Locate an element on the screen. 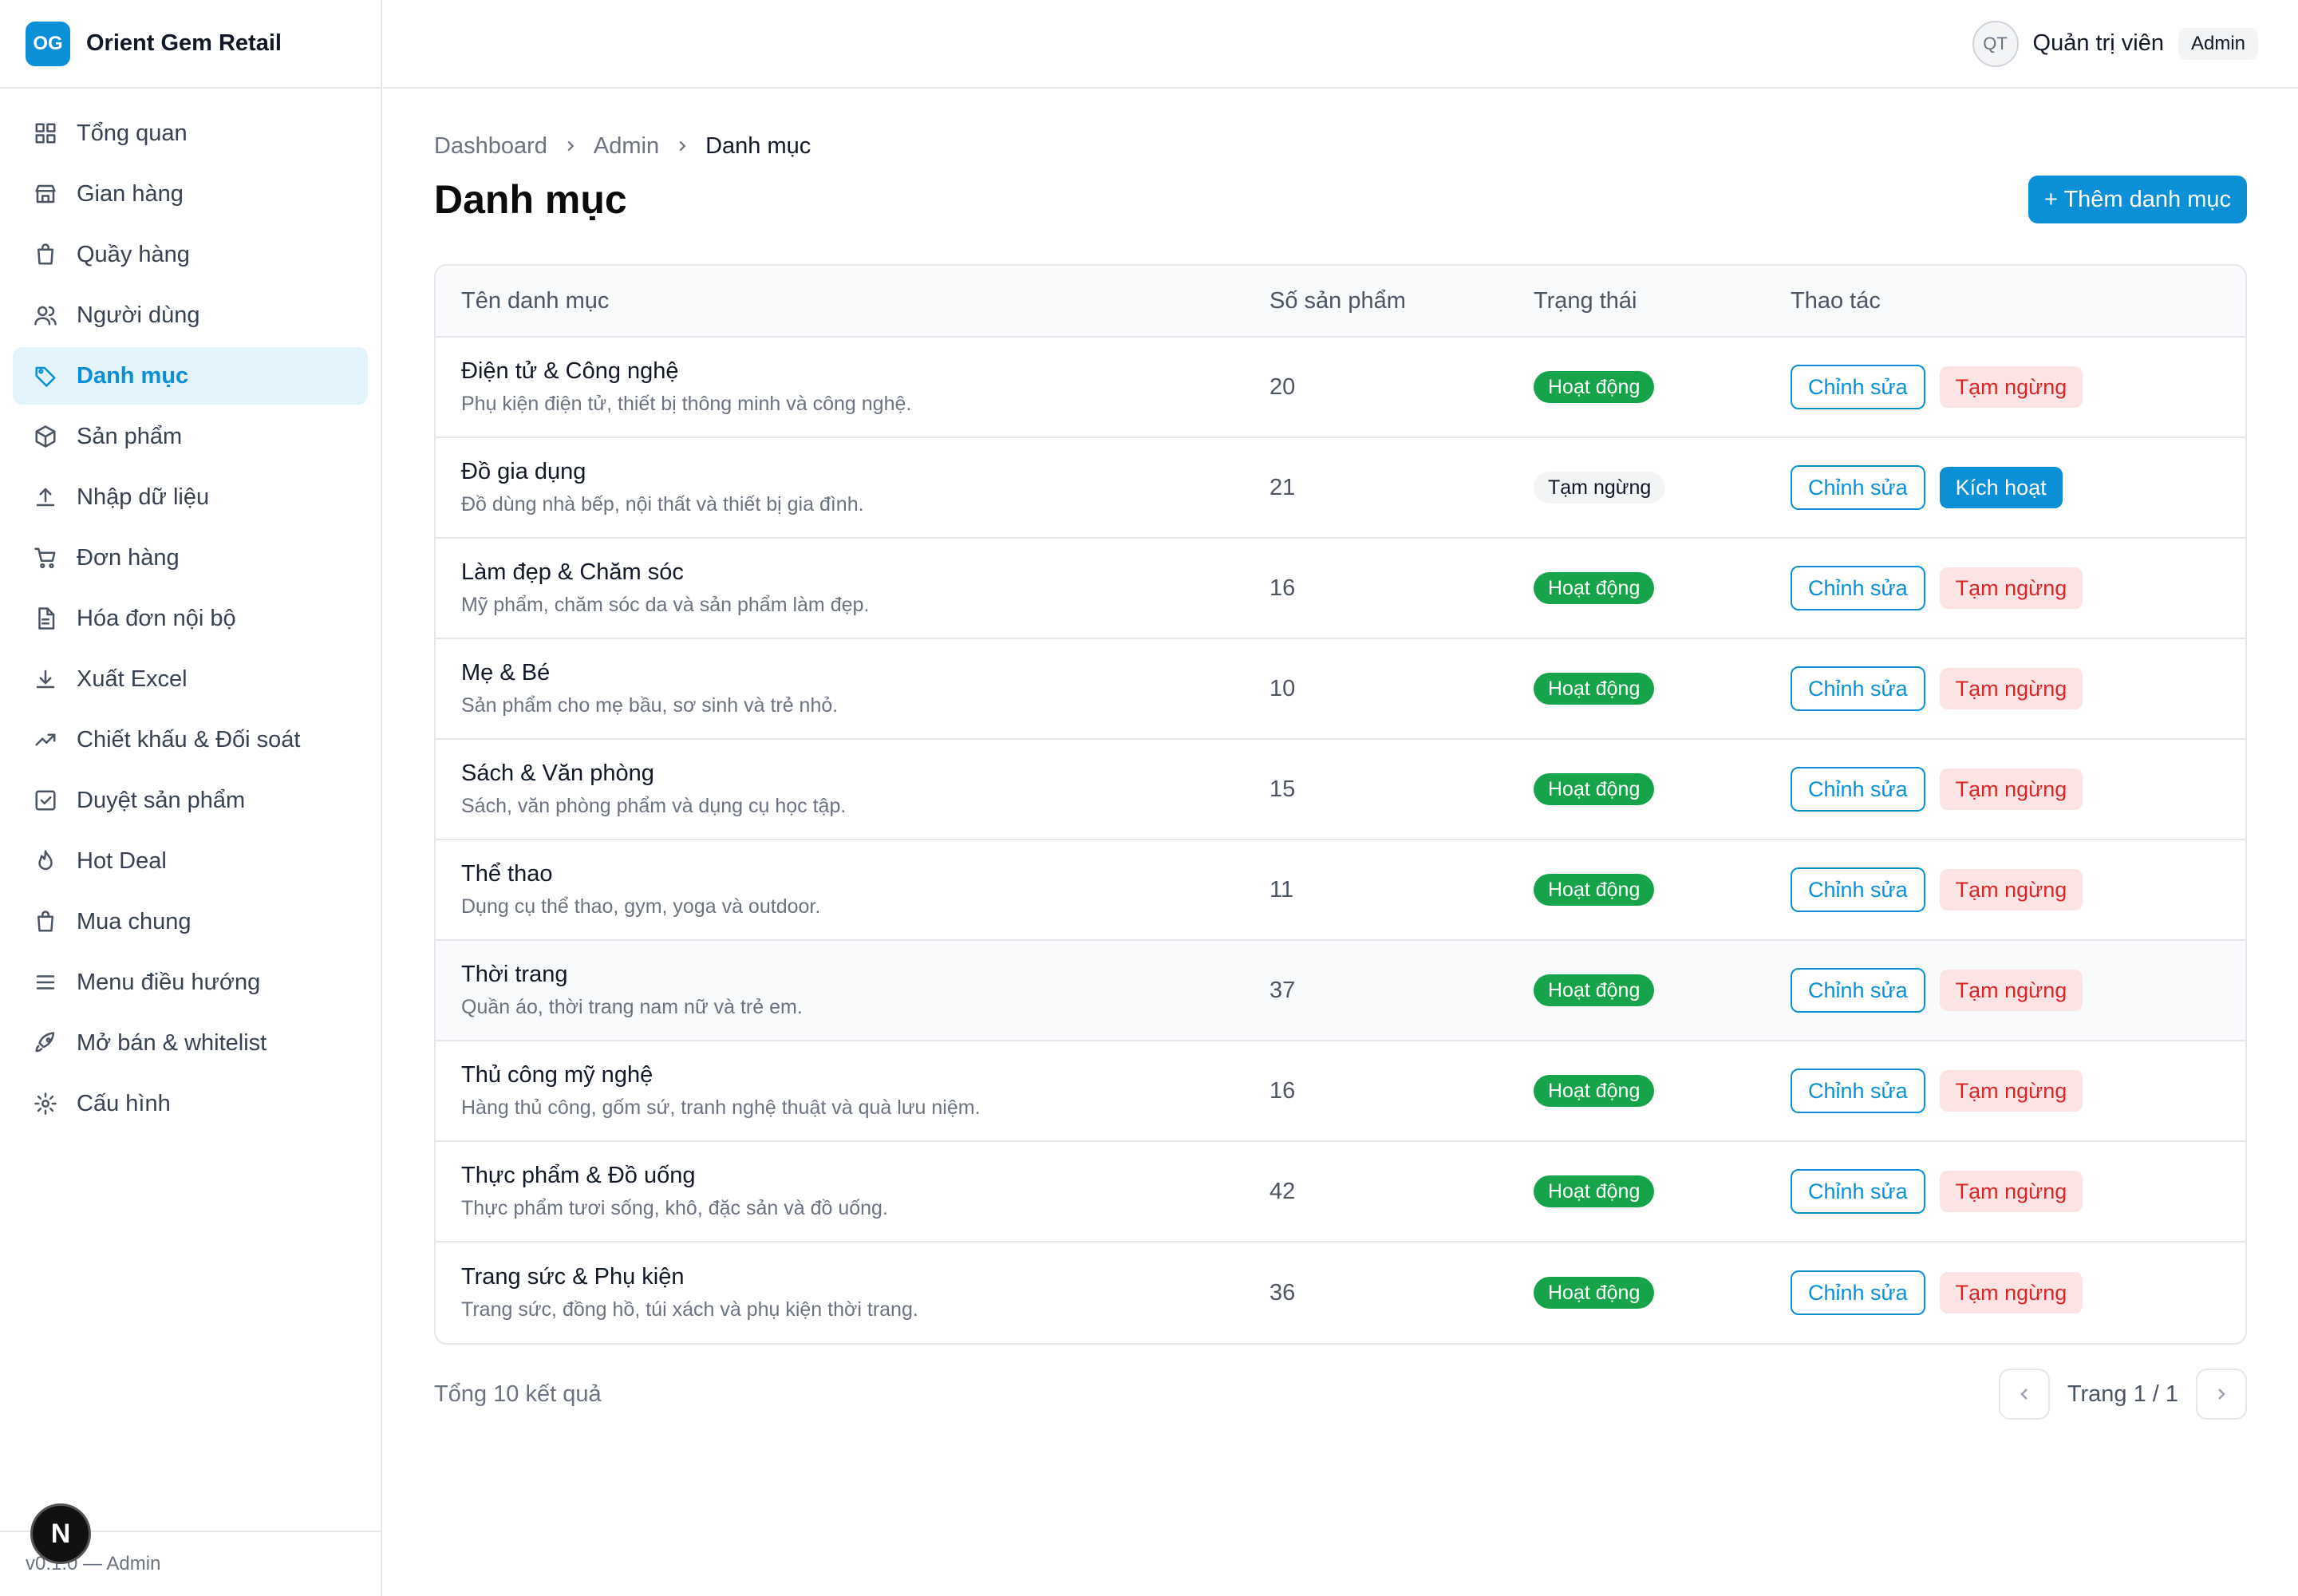 The width and height of the screenshot is (2298, 1596). sidebar-item-2: Quầy hàng is located at coordinates (191, 254).